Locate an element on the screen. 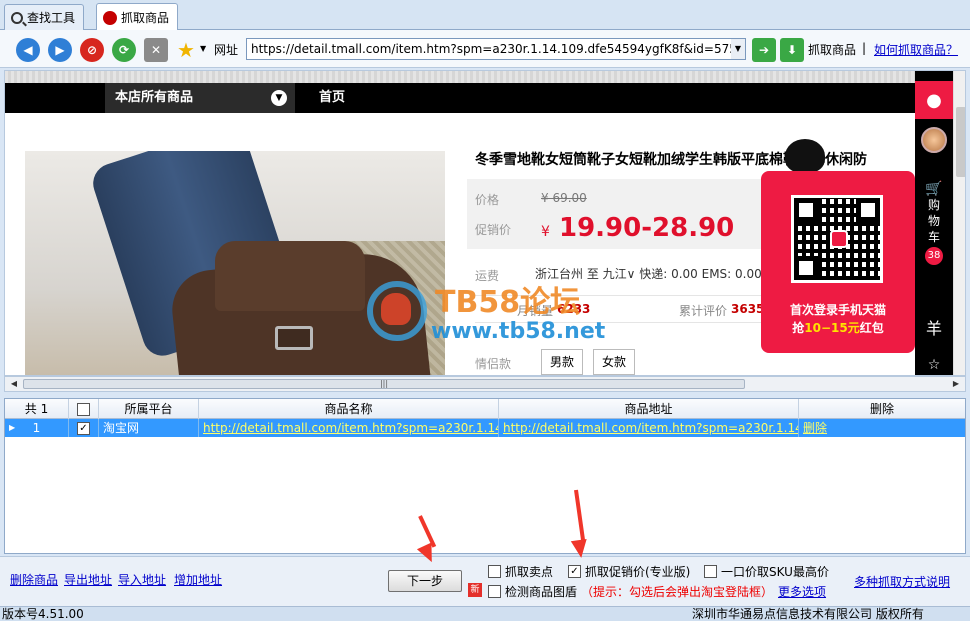 The height and width of the screenshot is (621, 970). row-checkbox: ✓ is located at coordinates (83, 428).